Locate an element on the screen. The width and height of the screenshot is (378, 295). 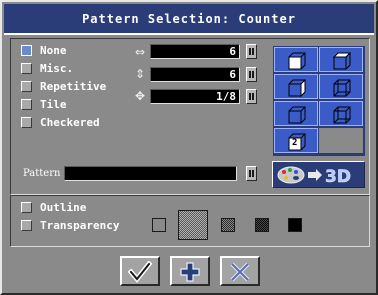
pattern-field is located at coordinates (150, 173).